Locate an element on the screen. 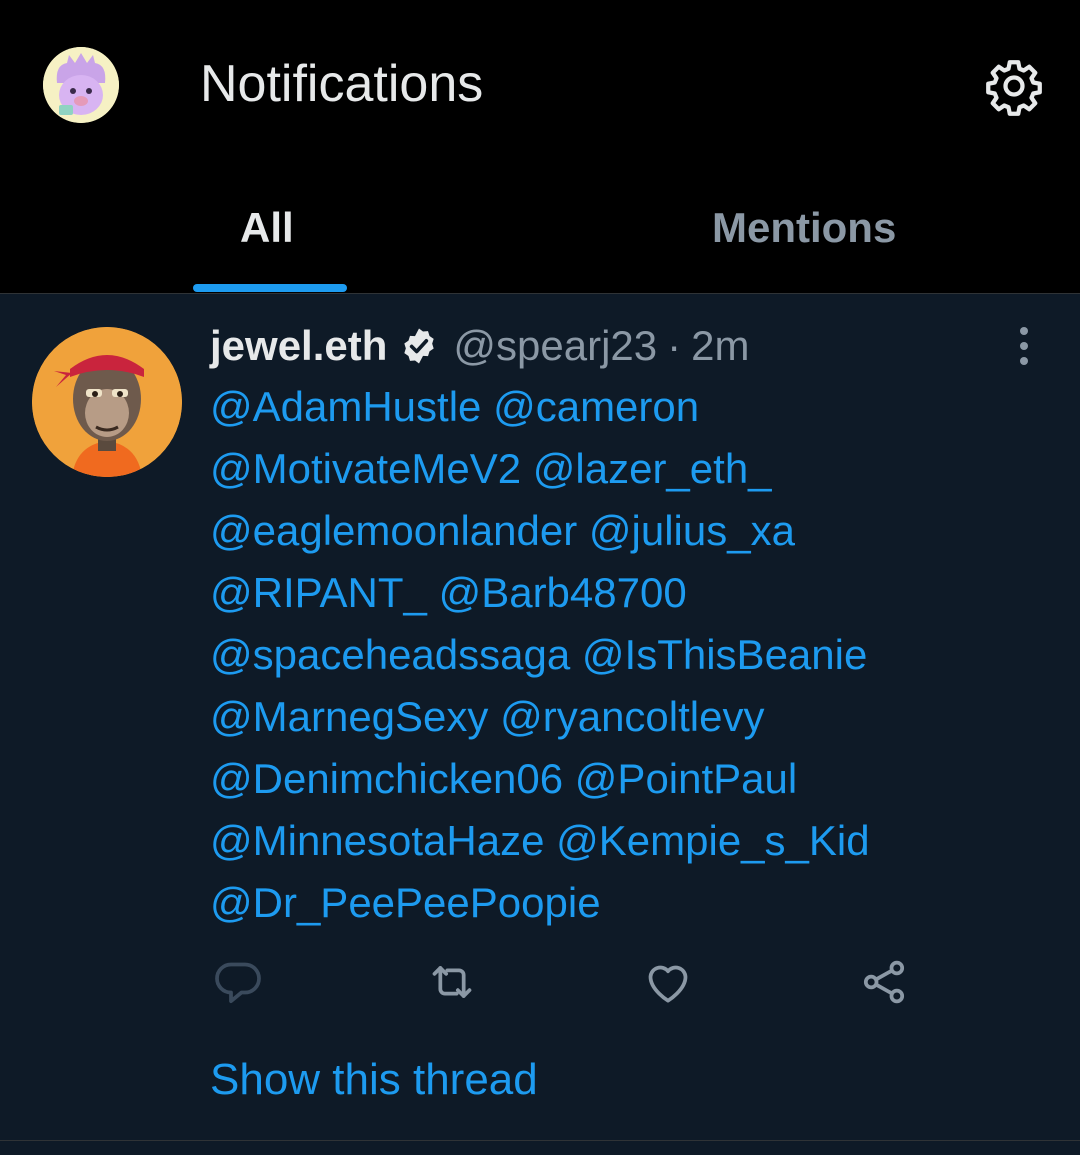  mention-line: @MotivateMeV2 @lazer_eth_ is located at coordinates (620, 469).